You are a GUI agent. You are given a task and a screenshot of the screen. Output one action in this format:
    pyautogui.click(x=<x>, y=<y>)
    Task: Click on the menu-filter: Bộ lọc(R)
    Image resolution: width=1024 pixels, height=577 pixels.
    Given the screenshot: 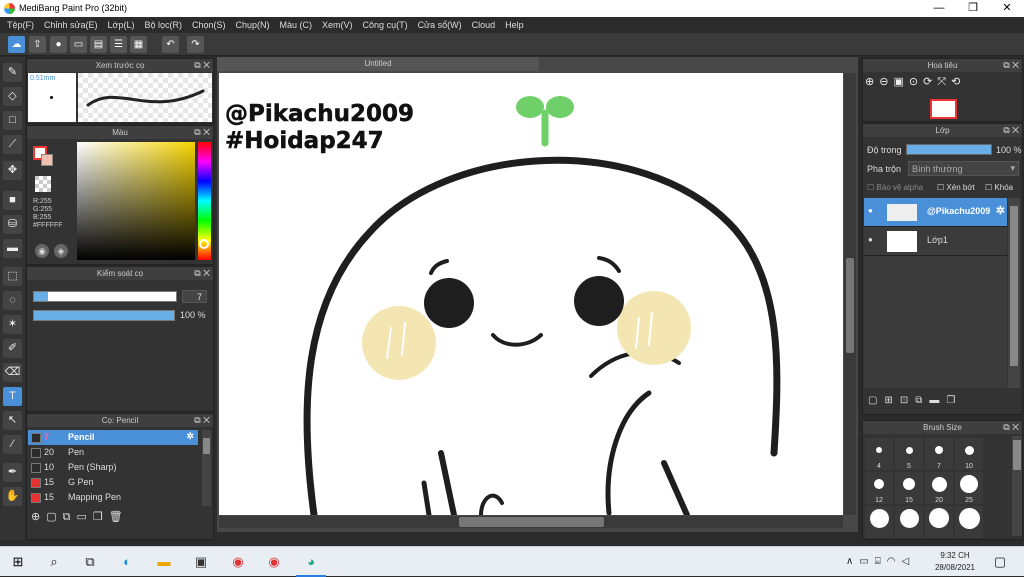 What is the action you would take?
    pyautogui.click(x=163, y=25)
    